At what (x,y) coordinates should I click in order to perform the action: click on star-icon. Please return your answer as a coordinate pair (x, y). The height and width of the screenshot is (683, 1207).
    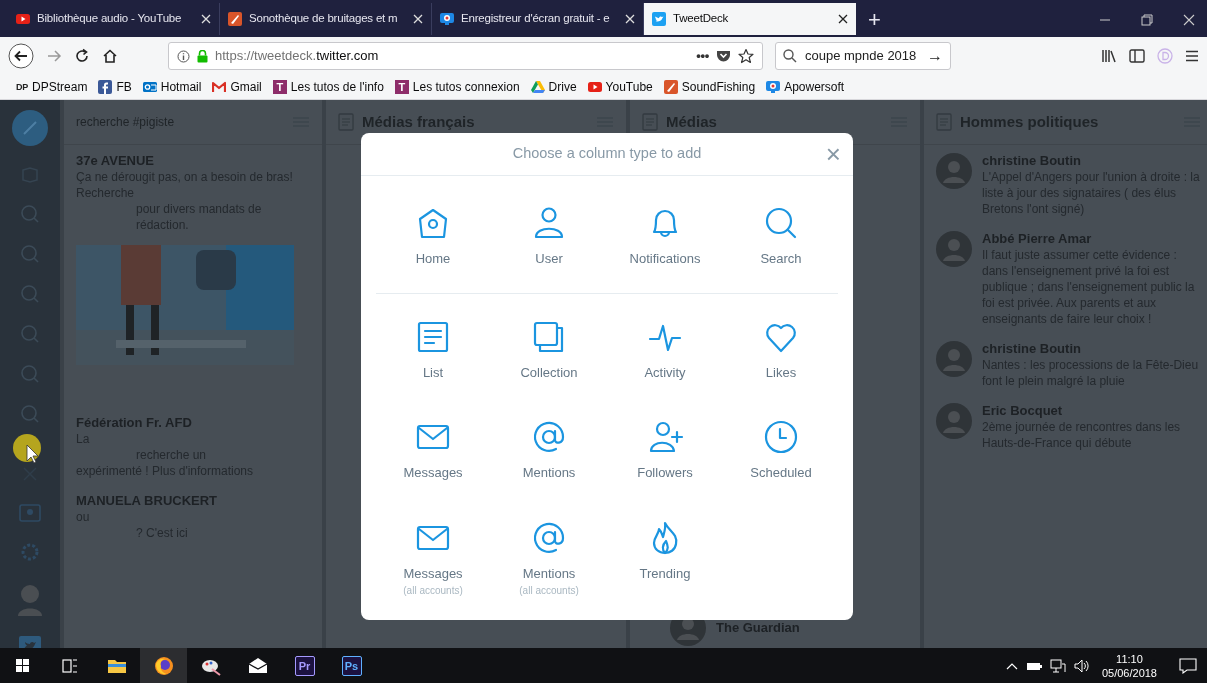
    Looking at the image, I should click on (746, 56).